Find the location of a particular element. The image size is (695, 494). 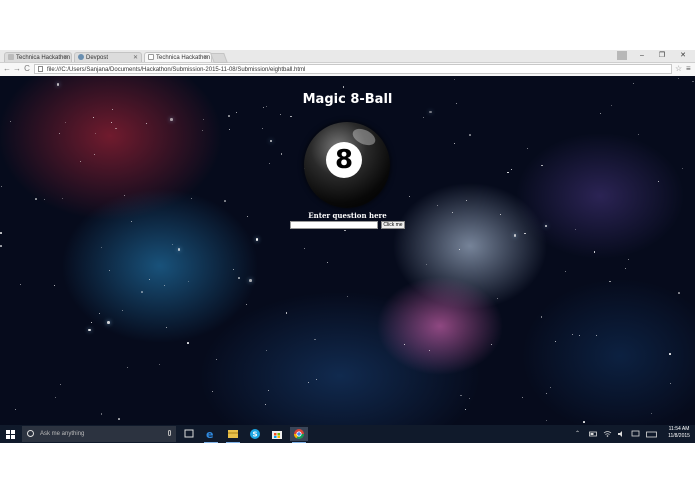

taskbar: Ask me anything e S ⌃ 11:54 AM 11/8/2015 is located at coordinates (347, 434).